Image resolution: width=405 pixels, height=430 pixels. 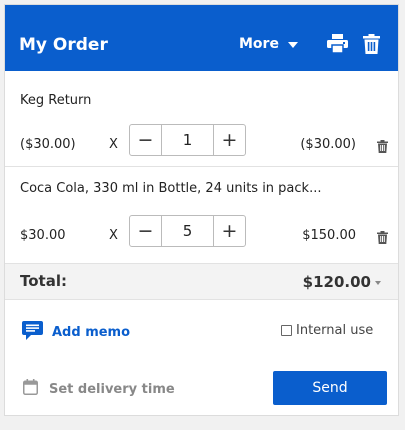 I want to click on trash-icon, so click(x=371, y=46).